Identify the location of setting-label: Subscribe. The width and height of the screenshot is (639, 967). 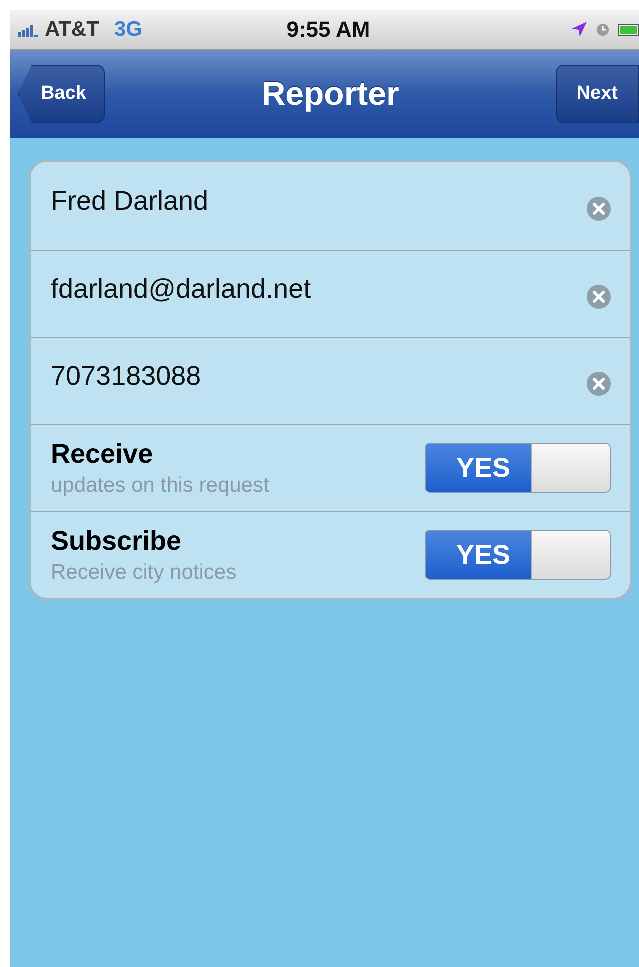
(117, 541).